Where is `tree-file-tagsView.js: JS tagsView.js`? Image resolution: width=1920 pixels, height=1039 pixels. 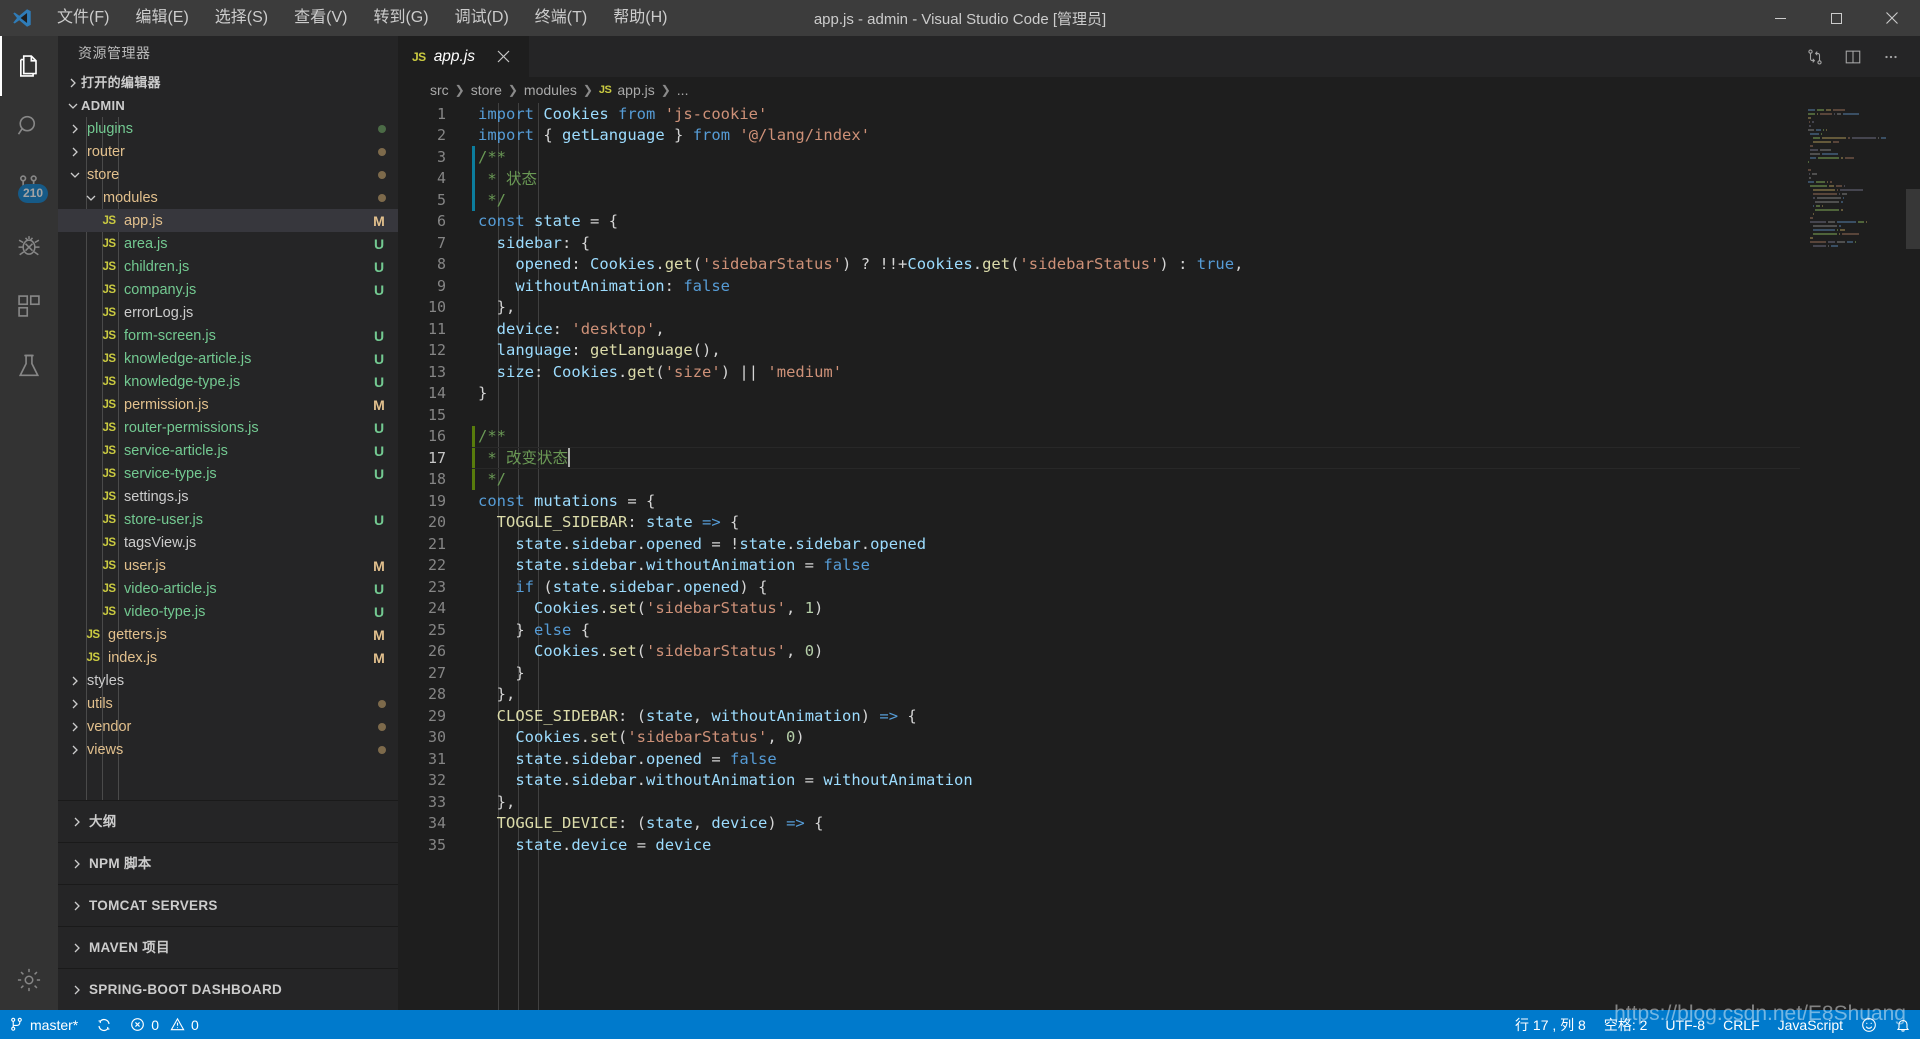
tree-file-tagsView.js: JS tagsView.js is located at coordinates (228, 542).